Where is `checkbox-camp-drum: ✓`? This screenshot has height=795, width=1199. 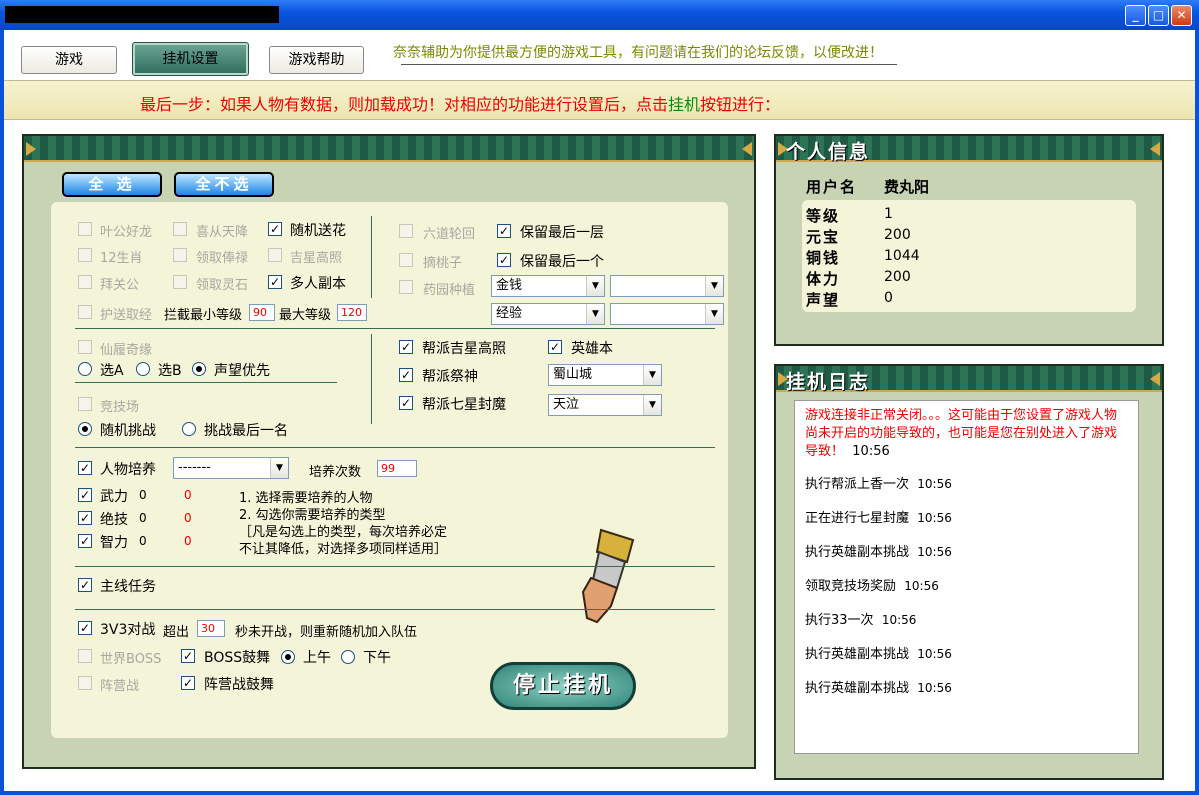
checkbox-camp-drum: ✓ is located at coordinates (188, 683).